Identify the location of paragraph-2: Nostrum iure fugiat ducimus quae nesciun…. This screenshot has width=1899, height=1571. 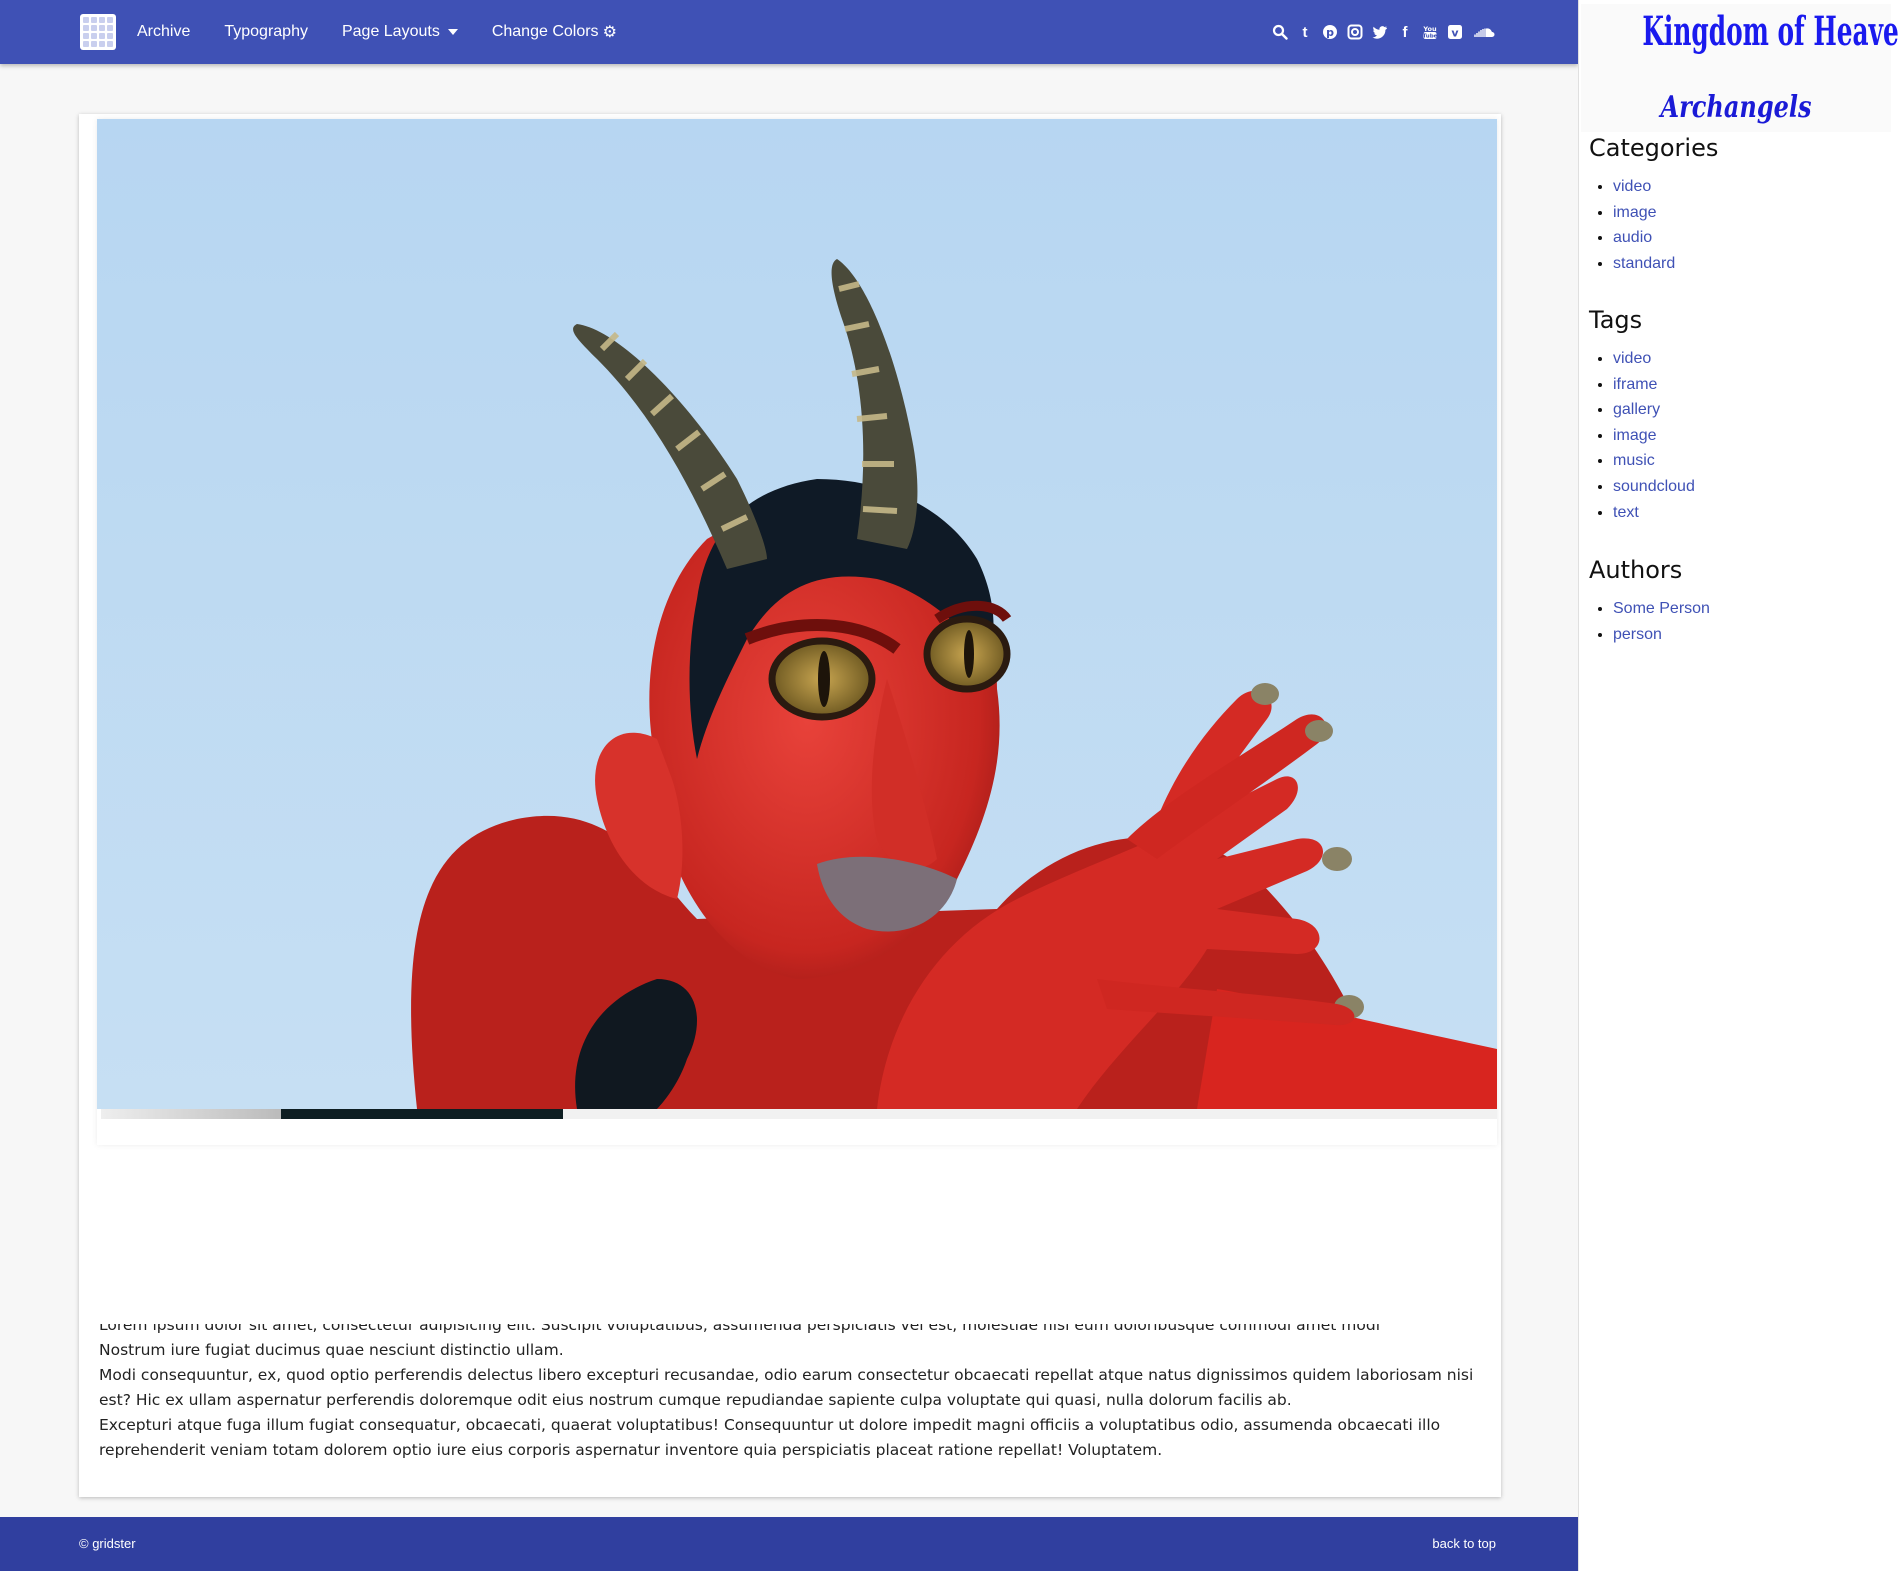
(331, 1350).